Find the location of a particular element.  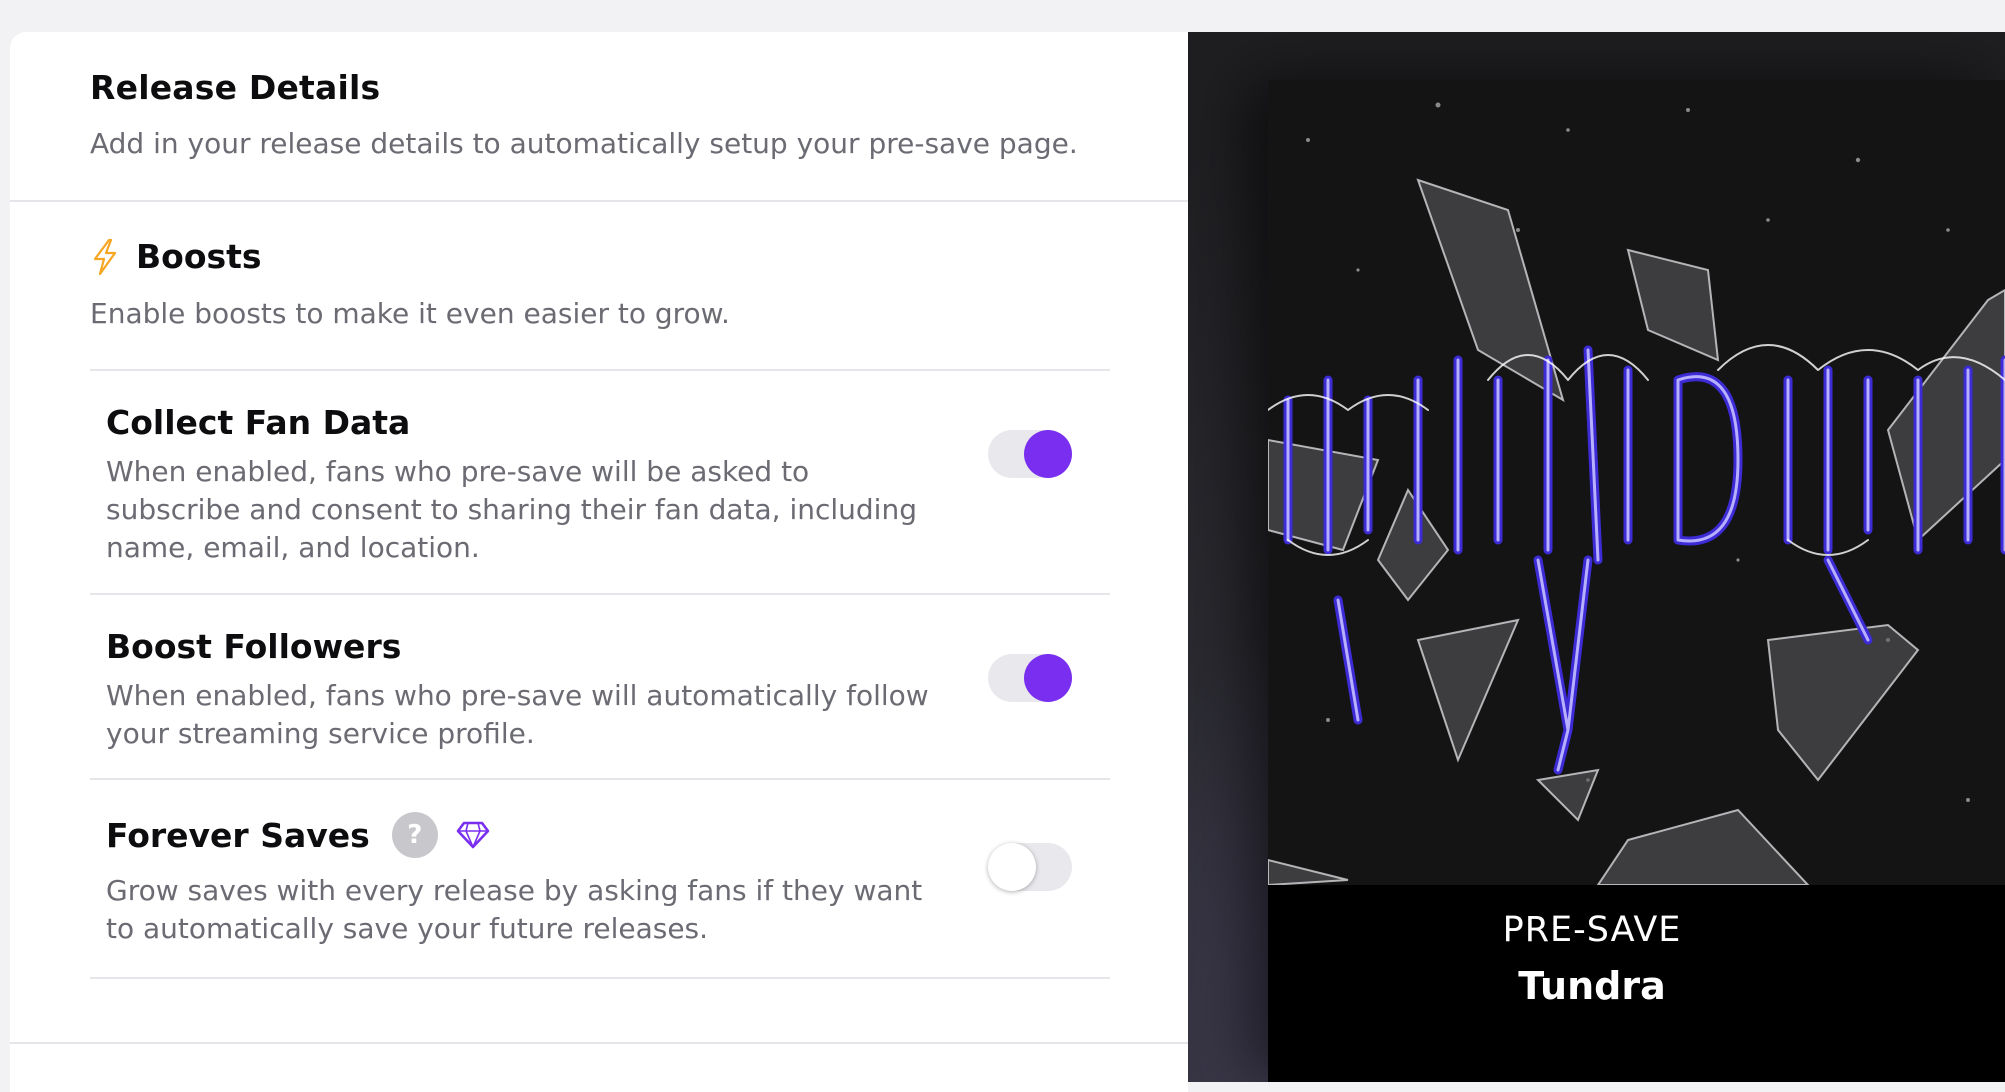

option-title: Forever Saves is located at coordinates (238, 835).